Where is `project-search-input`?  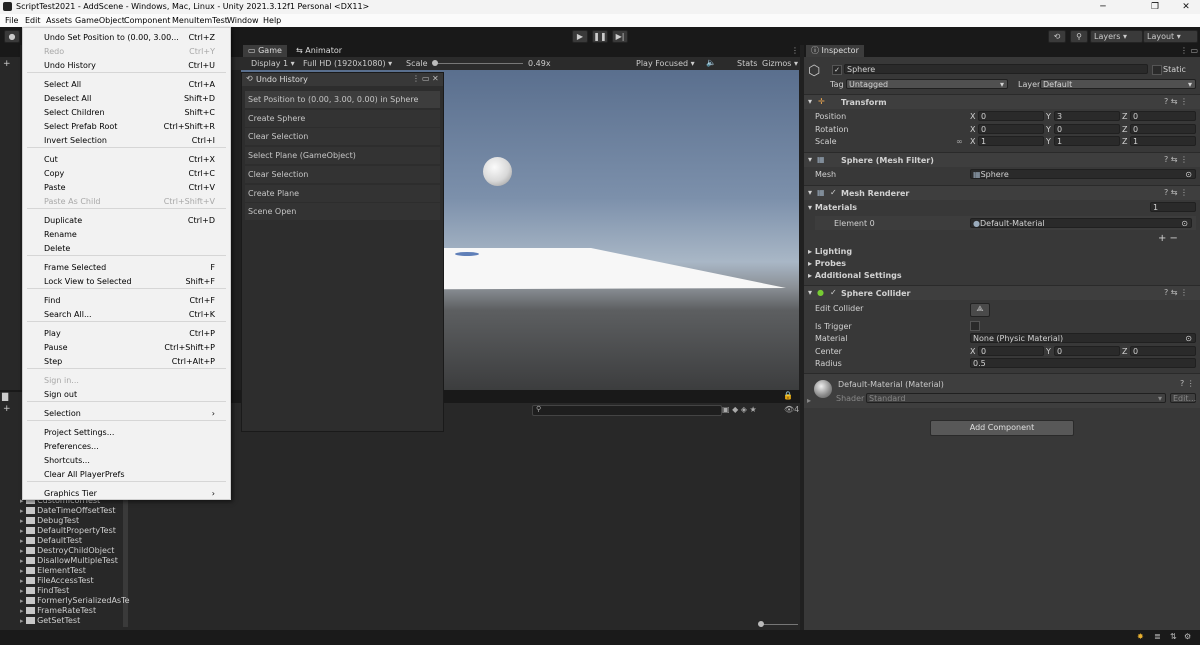 project-search-input is located at coordinates (627, 410).